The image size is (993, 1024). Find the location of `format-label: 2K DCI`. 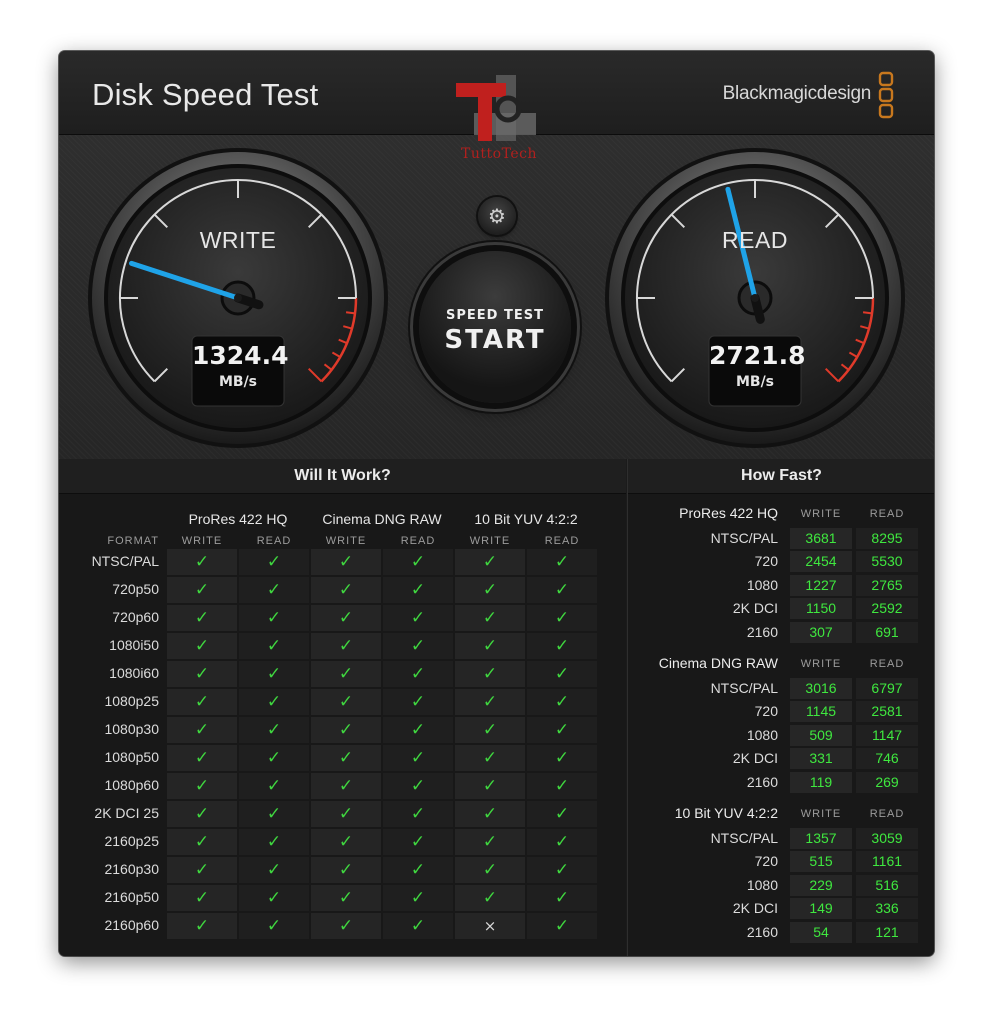

format-label: 2K DCI is located at coordinates (755, 908).